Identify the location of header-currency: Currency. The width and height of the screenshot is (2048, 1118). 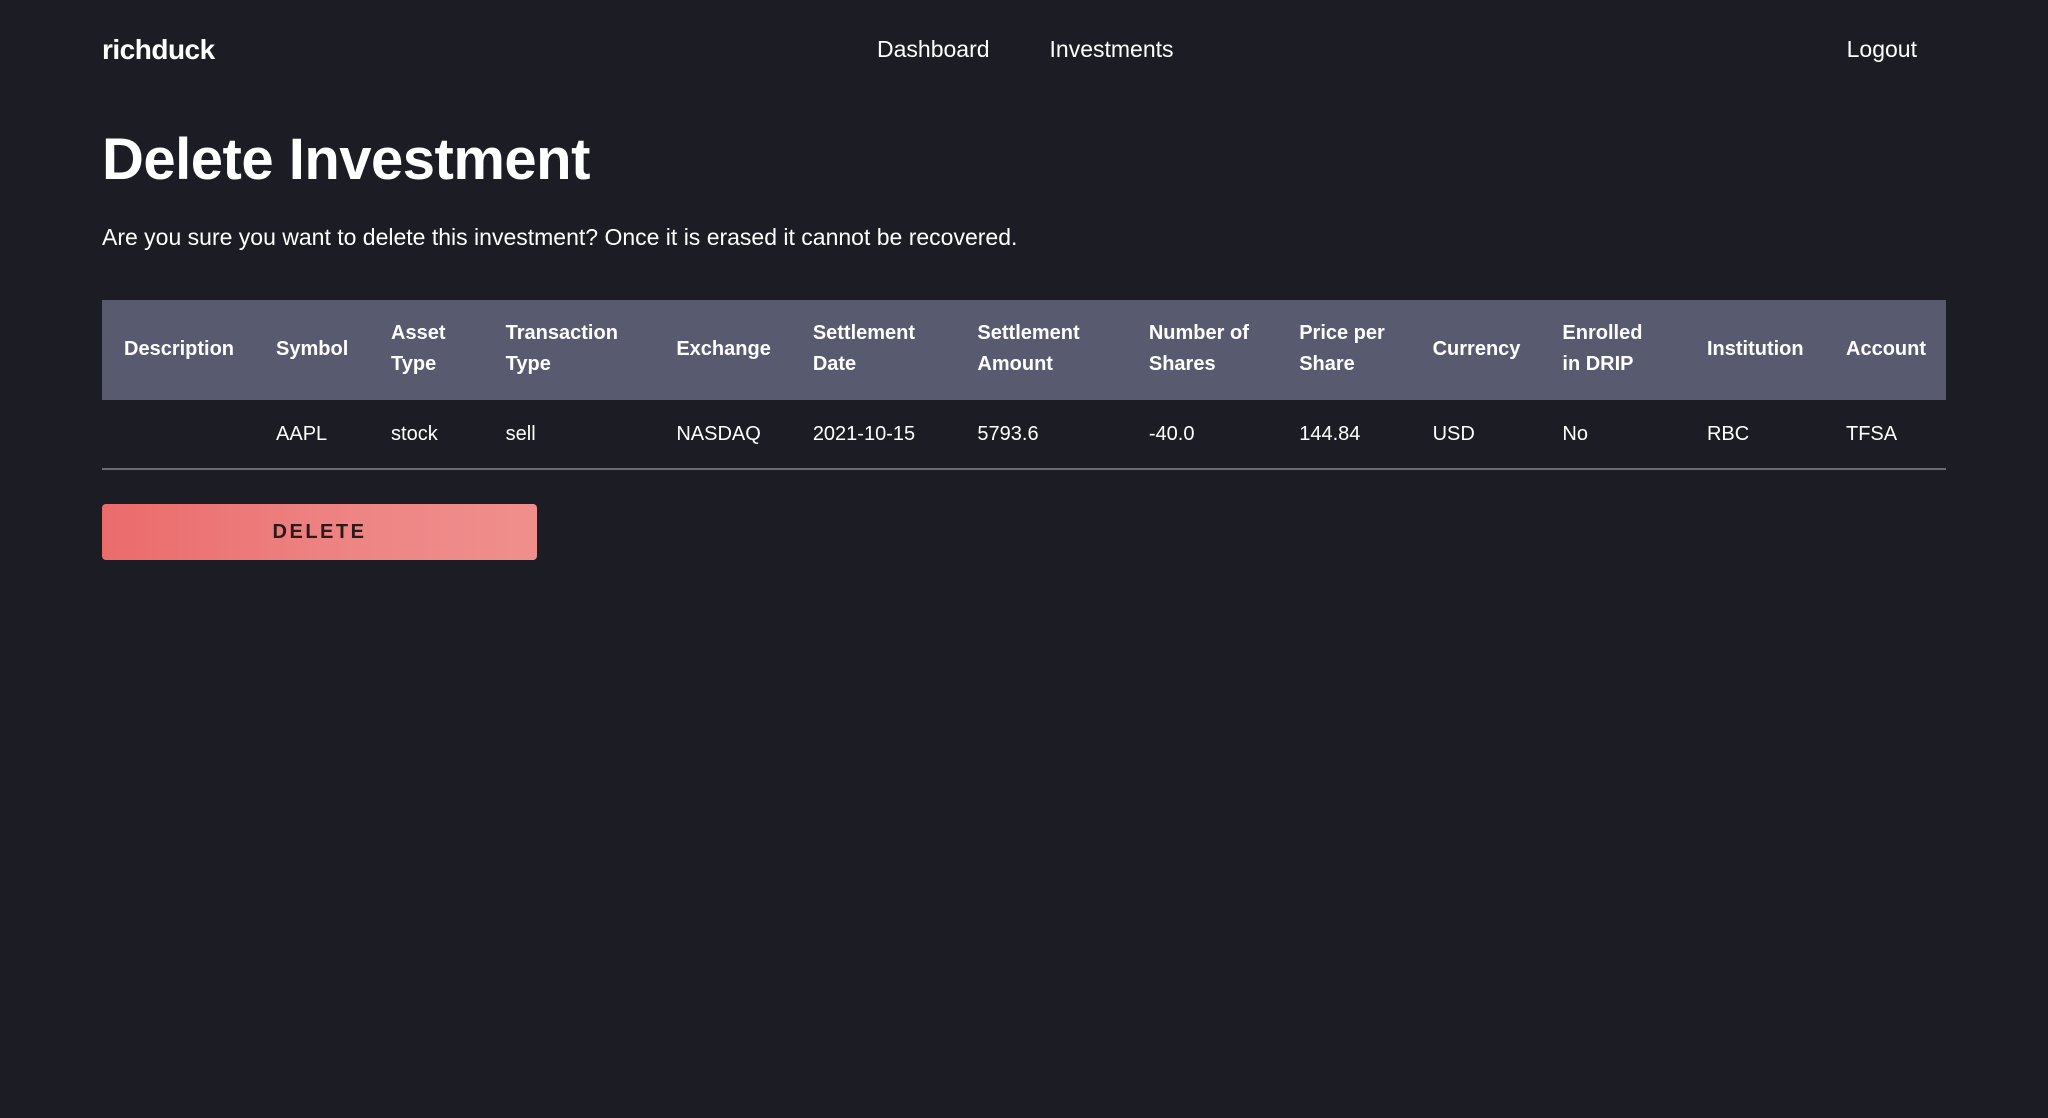
(1476, 348).